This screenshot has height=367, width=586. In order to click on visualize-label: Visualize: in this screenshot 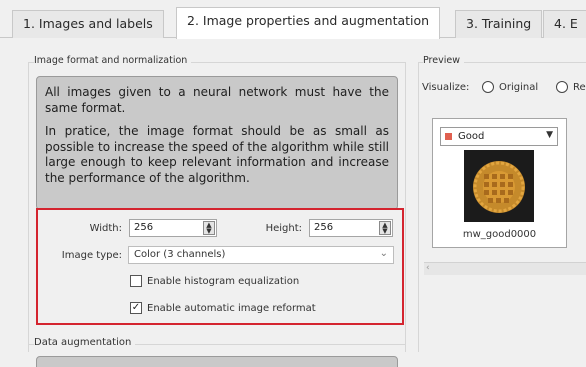, I will do `click(446, 87)`.